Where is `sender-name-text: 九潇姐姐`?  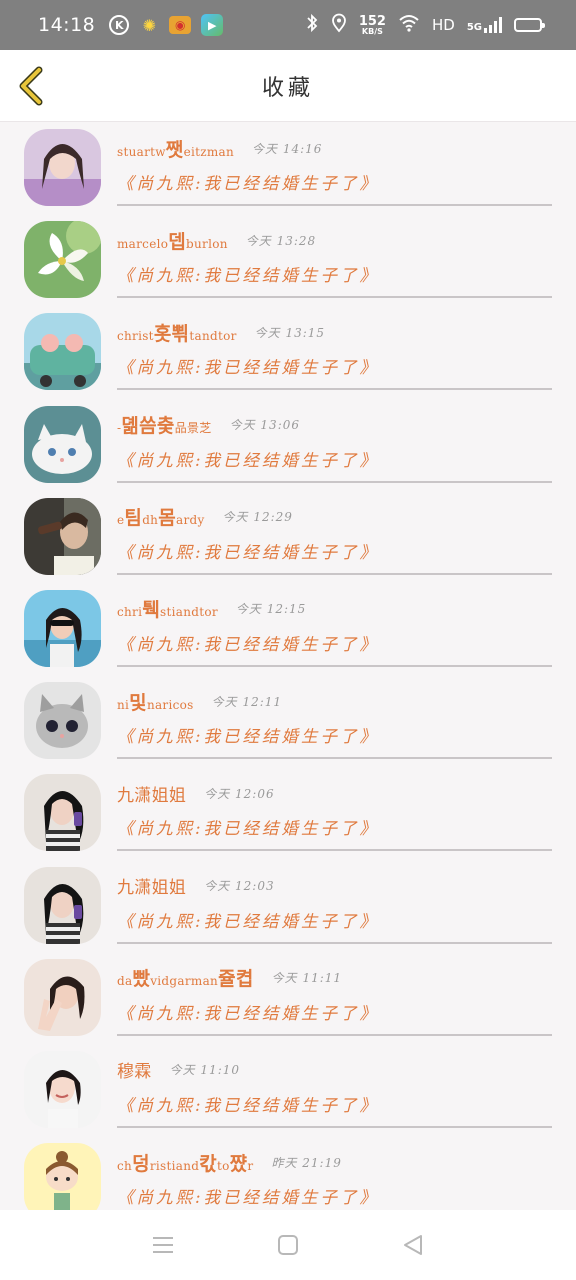 sender-name-text: 九潇姐姐 is located at coordinates (152, 795).